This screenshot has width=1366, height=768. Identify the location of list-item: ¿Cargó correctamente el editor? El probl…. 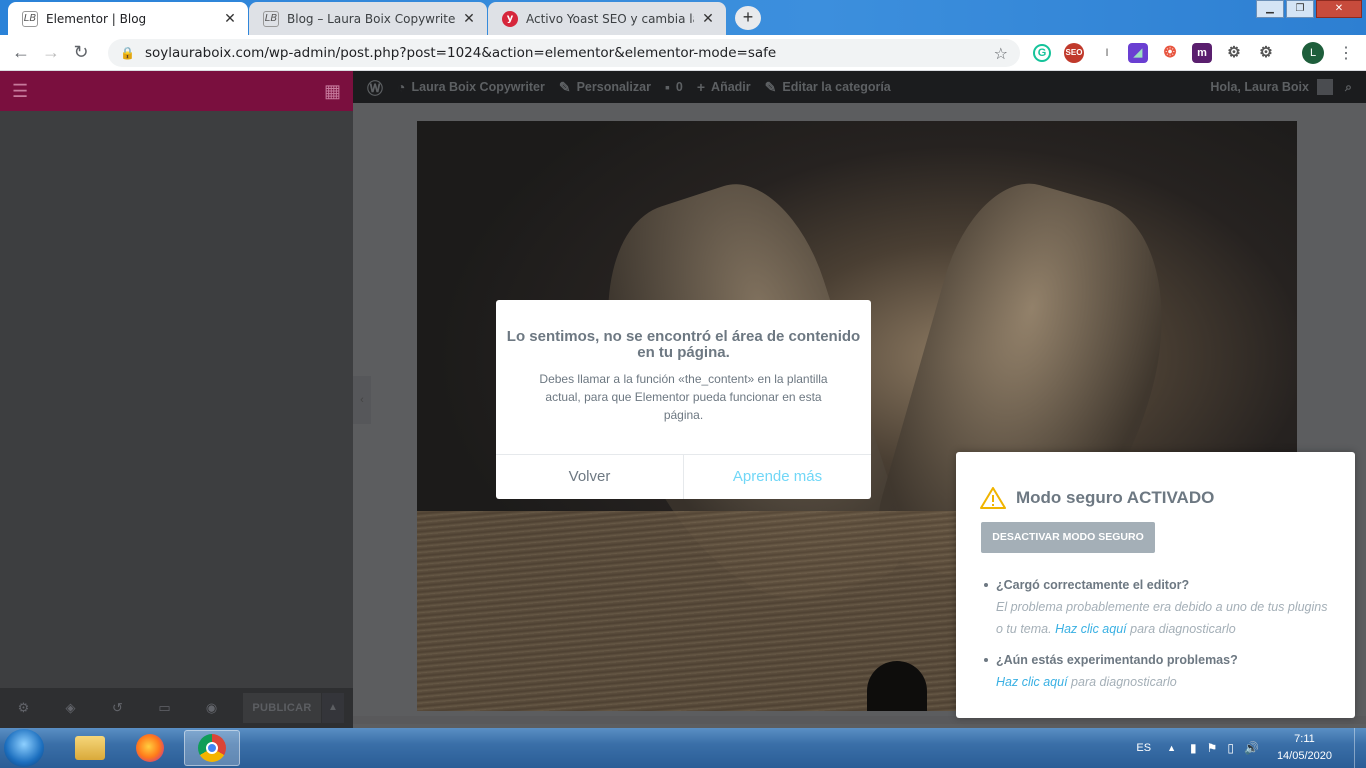
(1160, 607).